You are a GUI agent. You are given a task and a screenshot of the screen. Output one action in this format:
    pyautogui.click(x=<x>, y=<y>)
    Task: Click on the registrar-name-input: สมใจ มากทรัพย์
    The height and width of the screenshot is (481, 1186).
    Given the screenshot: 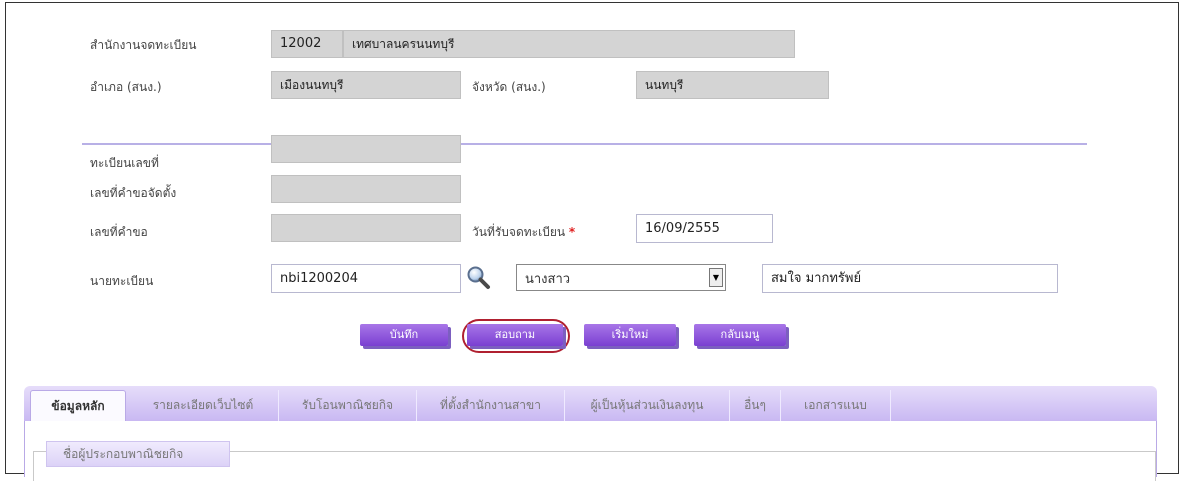 What is the action you would take?
    pyautogui.click(x=910, y=278)
    